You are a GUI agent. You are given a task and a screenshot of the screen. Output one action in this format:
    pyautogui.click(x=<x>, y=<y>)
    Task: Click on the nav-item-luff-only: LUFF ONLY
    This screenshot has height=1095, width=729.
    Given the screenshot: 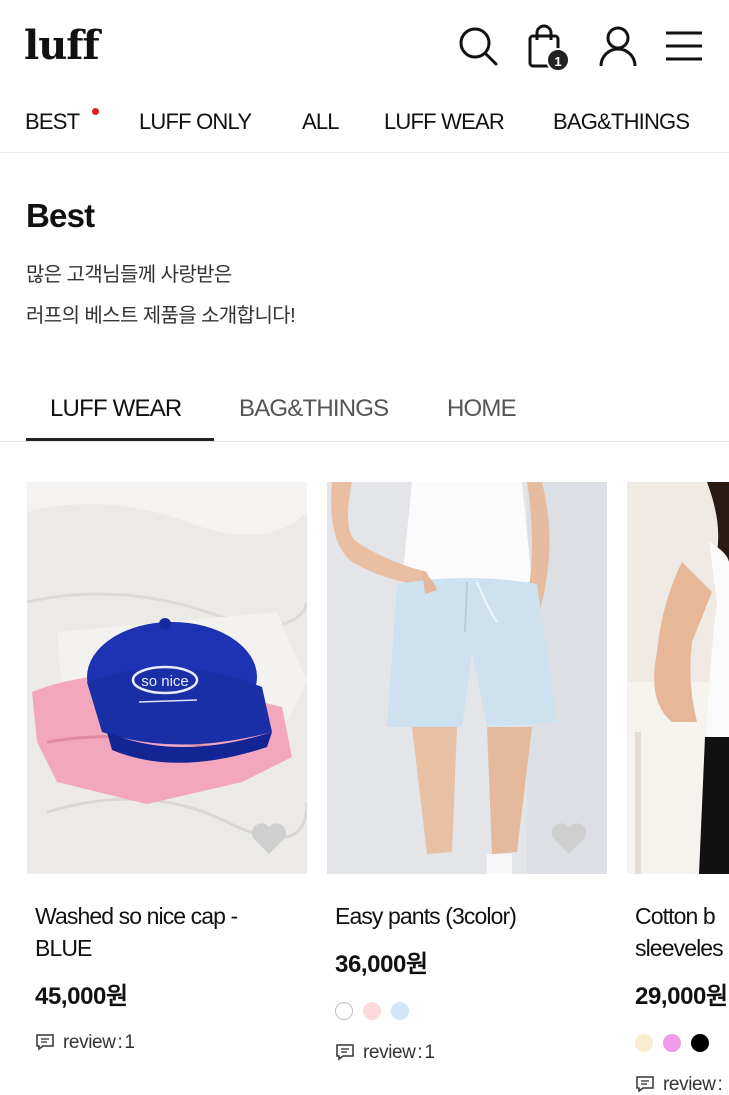 What is the action you would take?
    pyautogui.click(x=195, y=122)
    